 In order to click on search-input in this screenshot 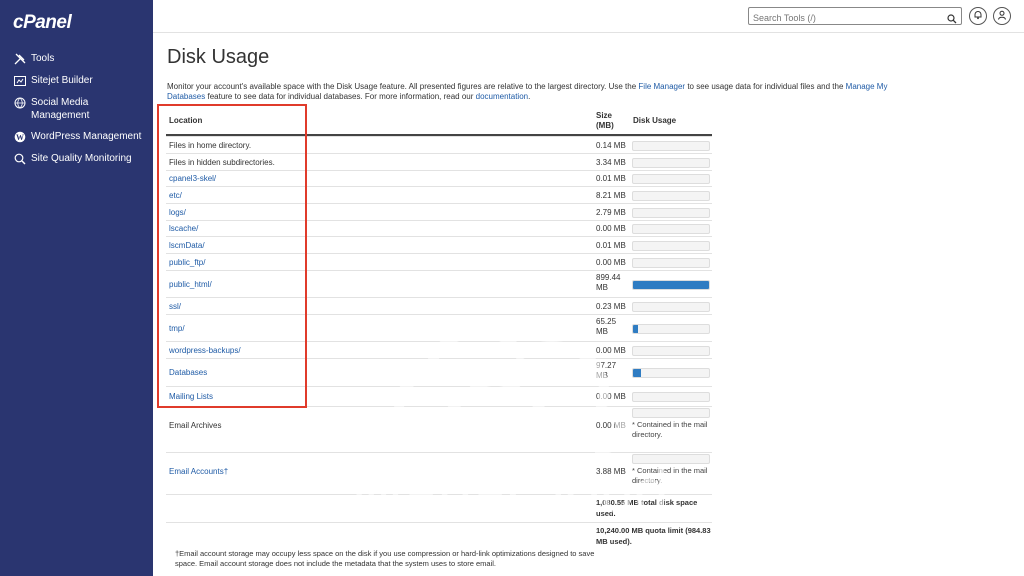, I will do `click(844, 18)`.